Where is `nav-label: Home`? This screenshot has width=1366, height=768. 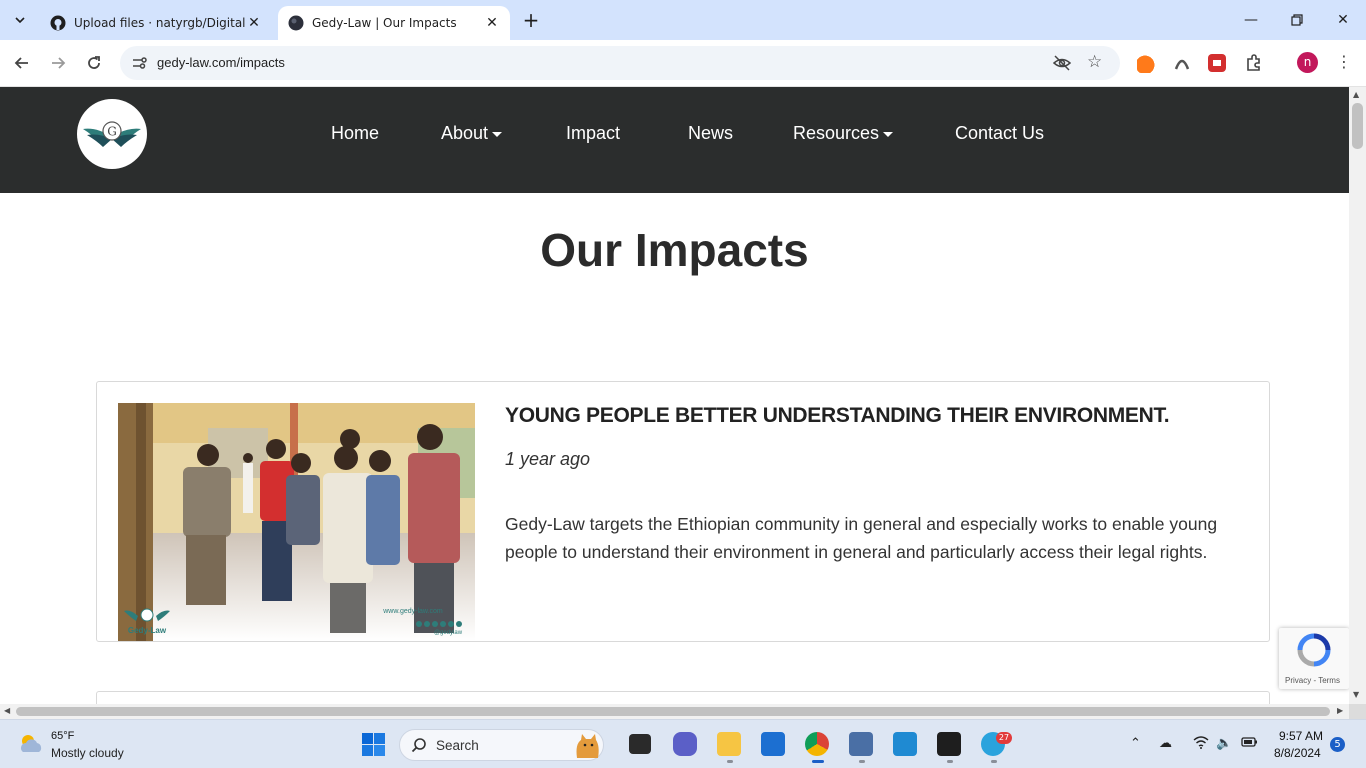
nav-label: Home is located at coordinates (355, 133).